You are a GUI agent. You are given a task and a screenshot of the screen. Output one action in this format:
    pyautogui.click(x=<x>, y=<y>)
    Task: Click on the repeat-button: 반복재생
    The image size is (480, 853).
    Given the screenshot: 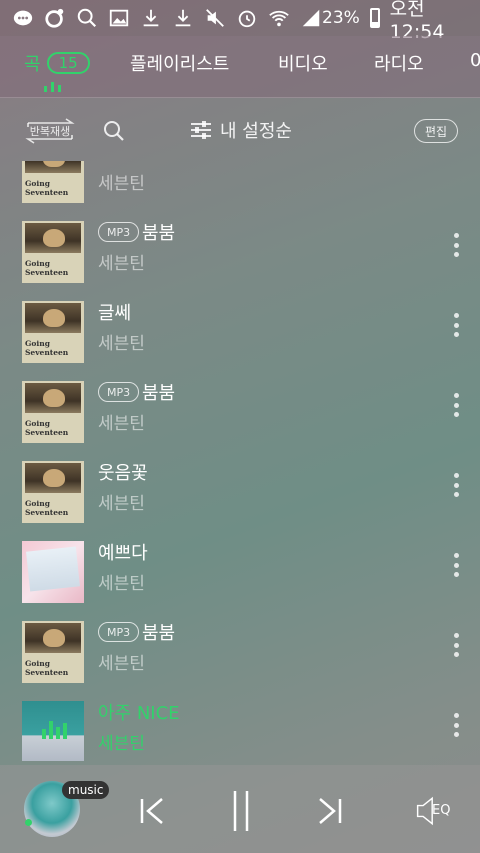 What is the action you would take?
    pyautogui.click(x=50, y=131)
    